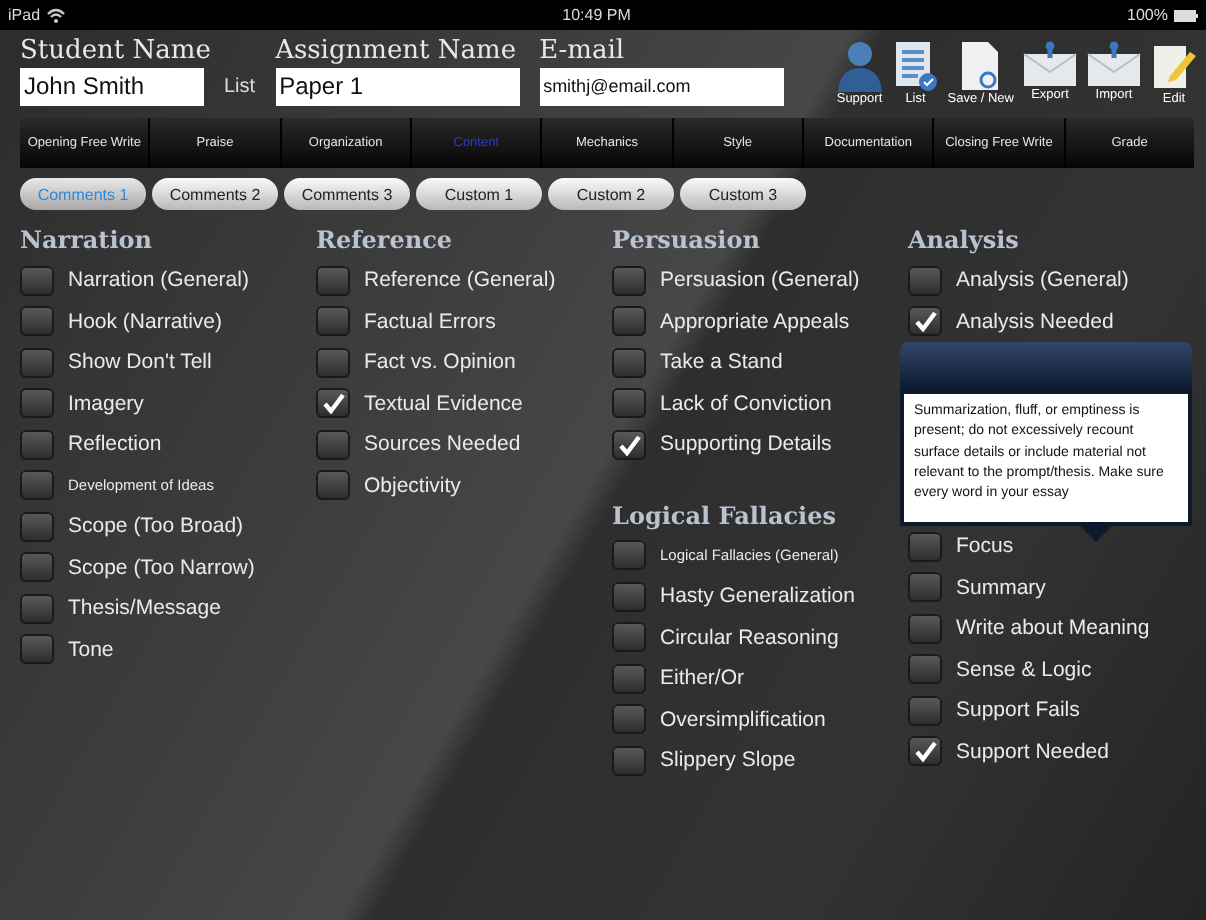 This screenshot has width=1206, height=920. What do you see at coordinates (1042, 280) in the screenshot?
I see `checkbox-label: Analysis (General)` at bounding box center [1042, 280].